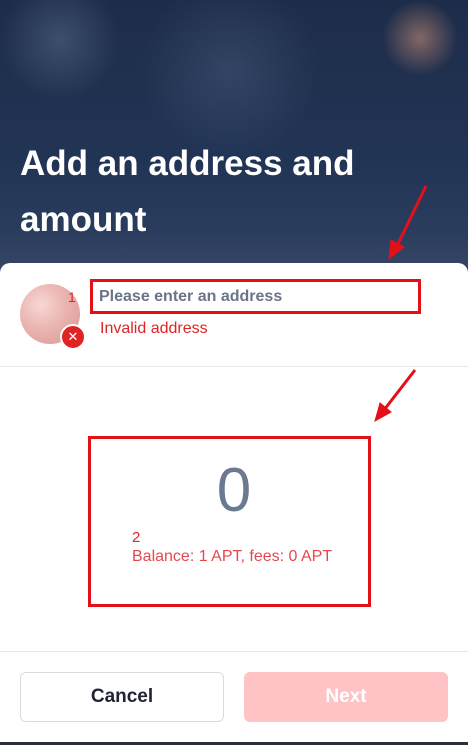 The height and width of the screenshot is (745, 468). I want to click on annotation-arrows, so click(401, 304).